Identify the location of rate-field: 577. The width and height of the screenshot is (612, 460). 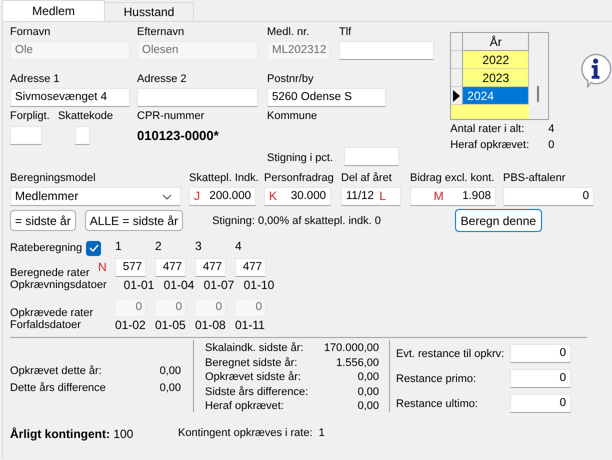
(130, 267).